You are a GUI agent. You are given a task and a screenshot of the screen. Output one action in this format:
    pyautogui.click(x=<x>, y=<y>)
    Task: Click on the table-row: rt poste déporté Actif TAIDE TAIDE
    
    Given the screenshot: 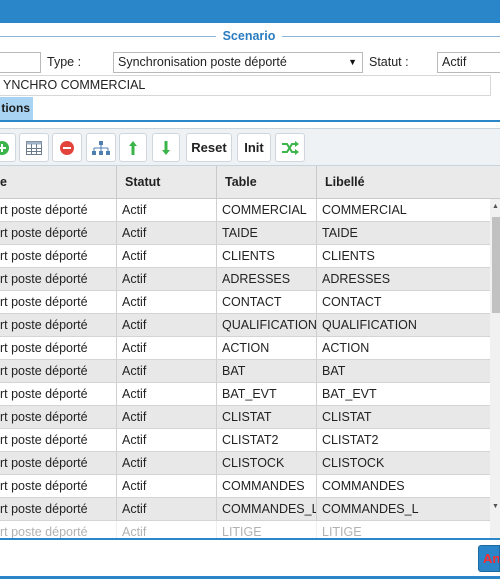 What is the action you would take?
    pyautogui.click(x=245, y=233)
    